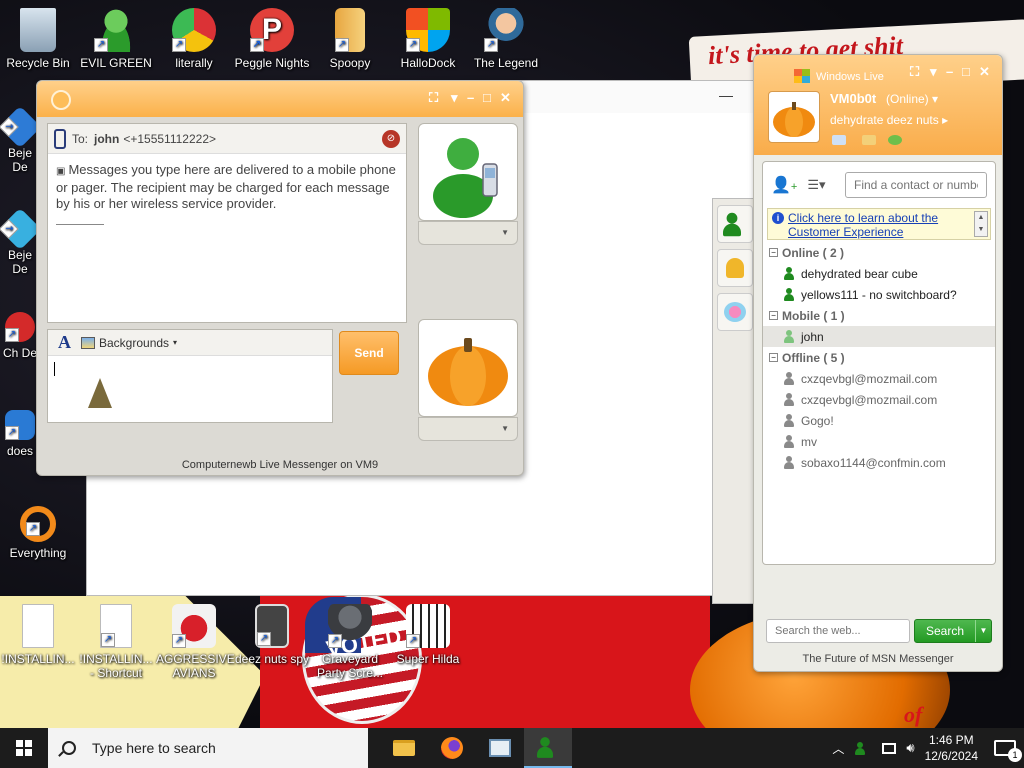 The width and height of the screenshot is (1024, 768). What do you see at coordinates (945, 631) in the screenshot?
I see `search-button-label: Search` at bounding box center [945, 631].